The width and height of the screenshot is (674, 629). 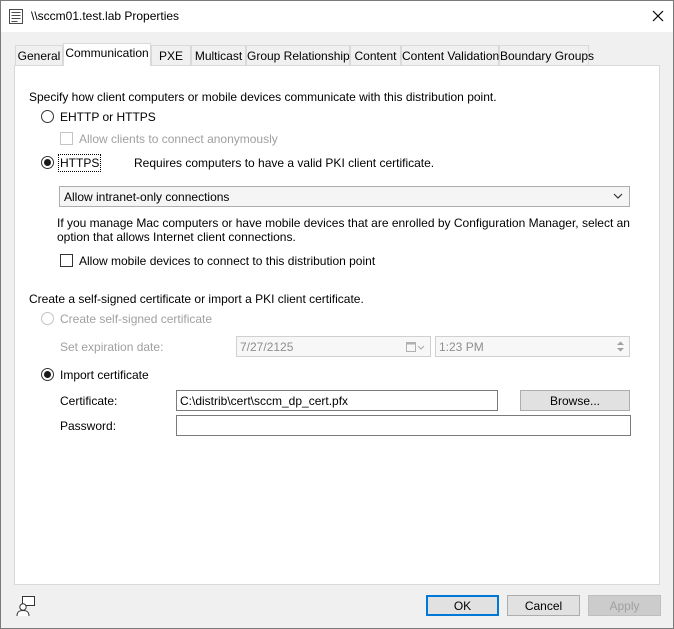 I want to click on tab-pxe: PXE, so click(x=171, y=55).